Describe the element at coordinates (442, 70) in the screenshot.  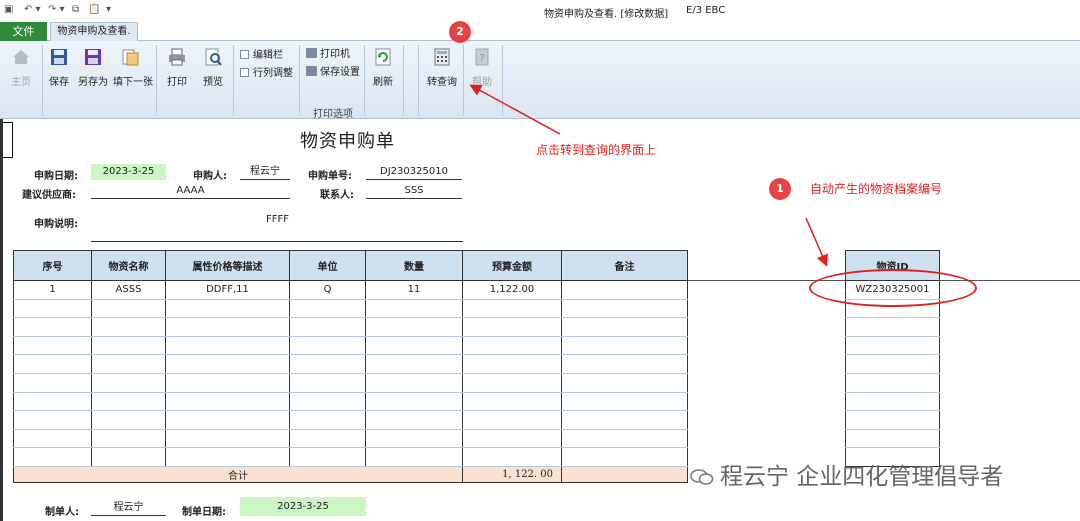
I see `to-query-button: 转查询` at that location.